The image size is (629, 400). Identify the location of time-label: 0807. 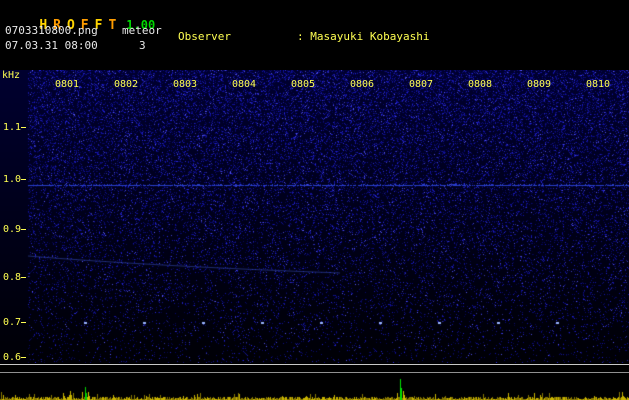
(421, 84).